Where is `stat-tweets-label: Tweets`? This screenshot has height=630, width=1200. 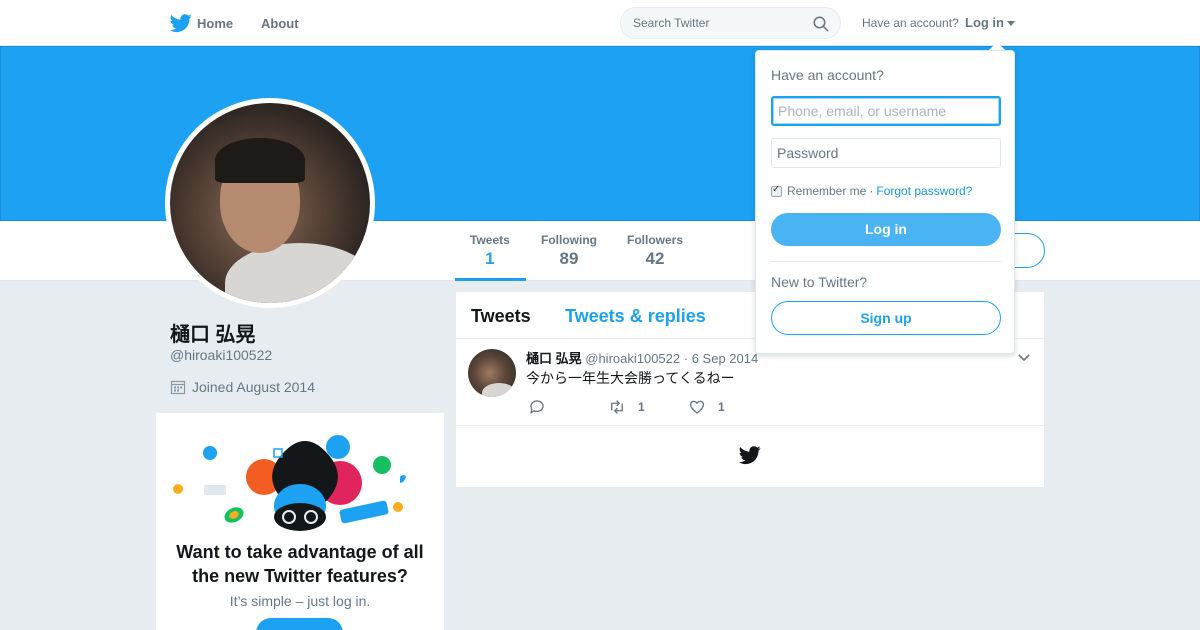 stat-tweets-label: Tweets is located at coordinates (490, 240).